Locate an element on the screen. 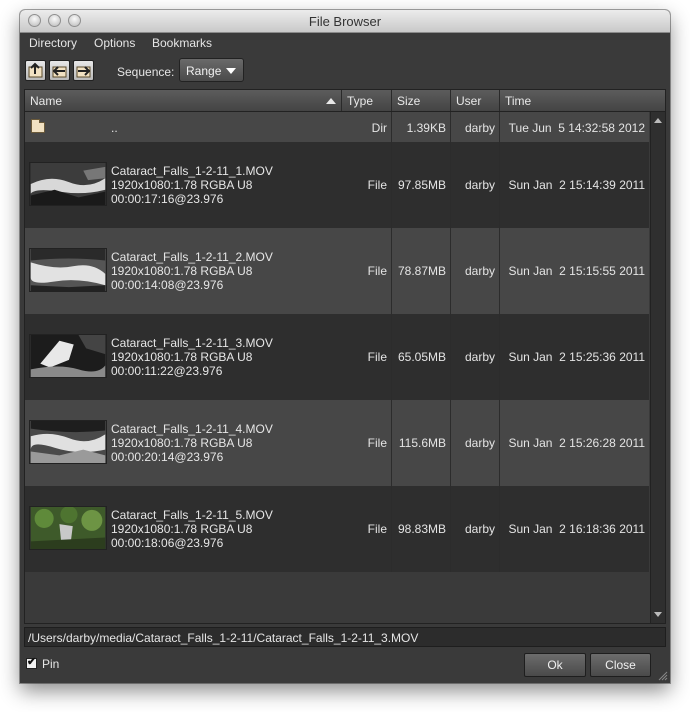 The image size is (690, 712). folder-forward-icon is located at coordinates (83, 72).